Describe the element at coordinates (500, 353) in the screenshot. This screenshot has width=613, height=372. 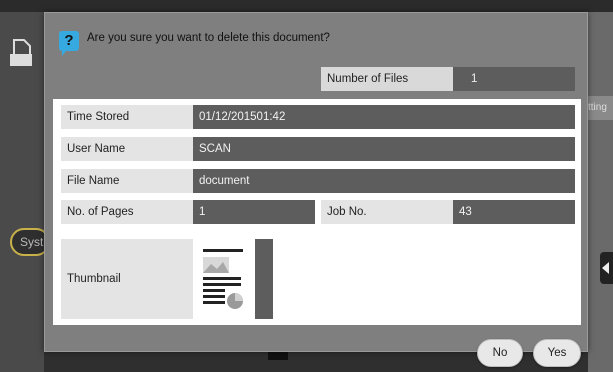
I see `no-button: No` at that location.